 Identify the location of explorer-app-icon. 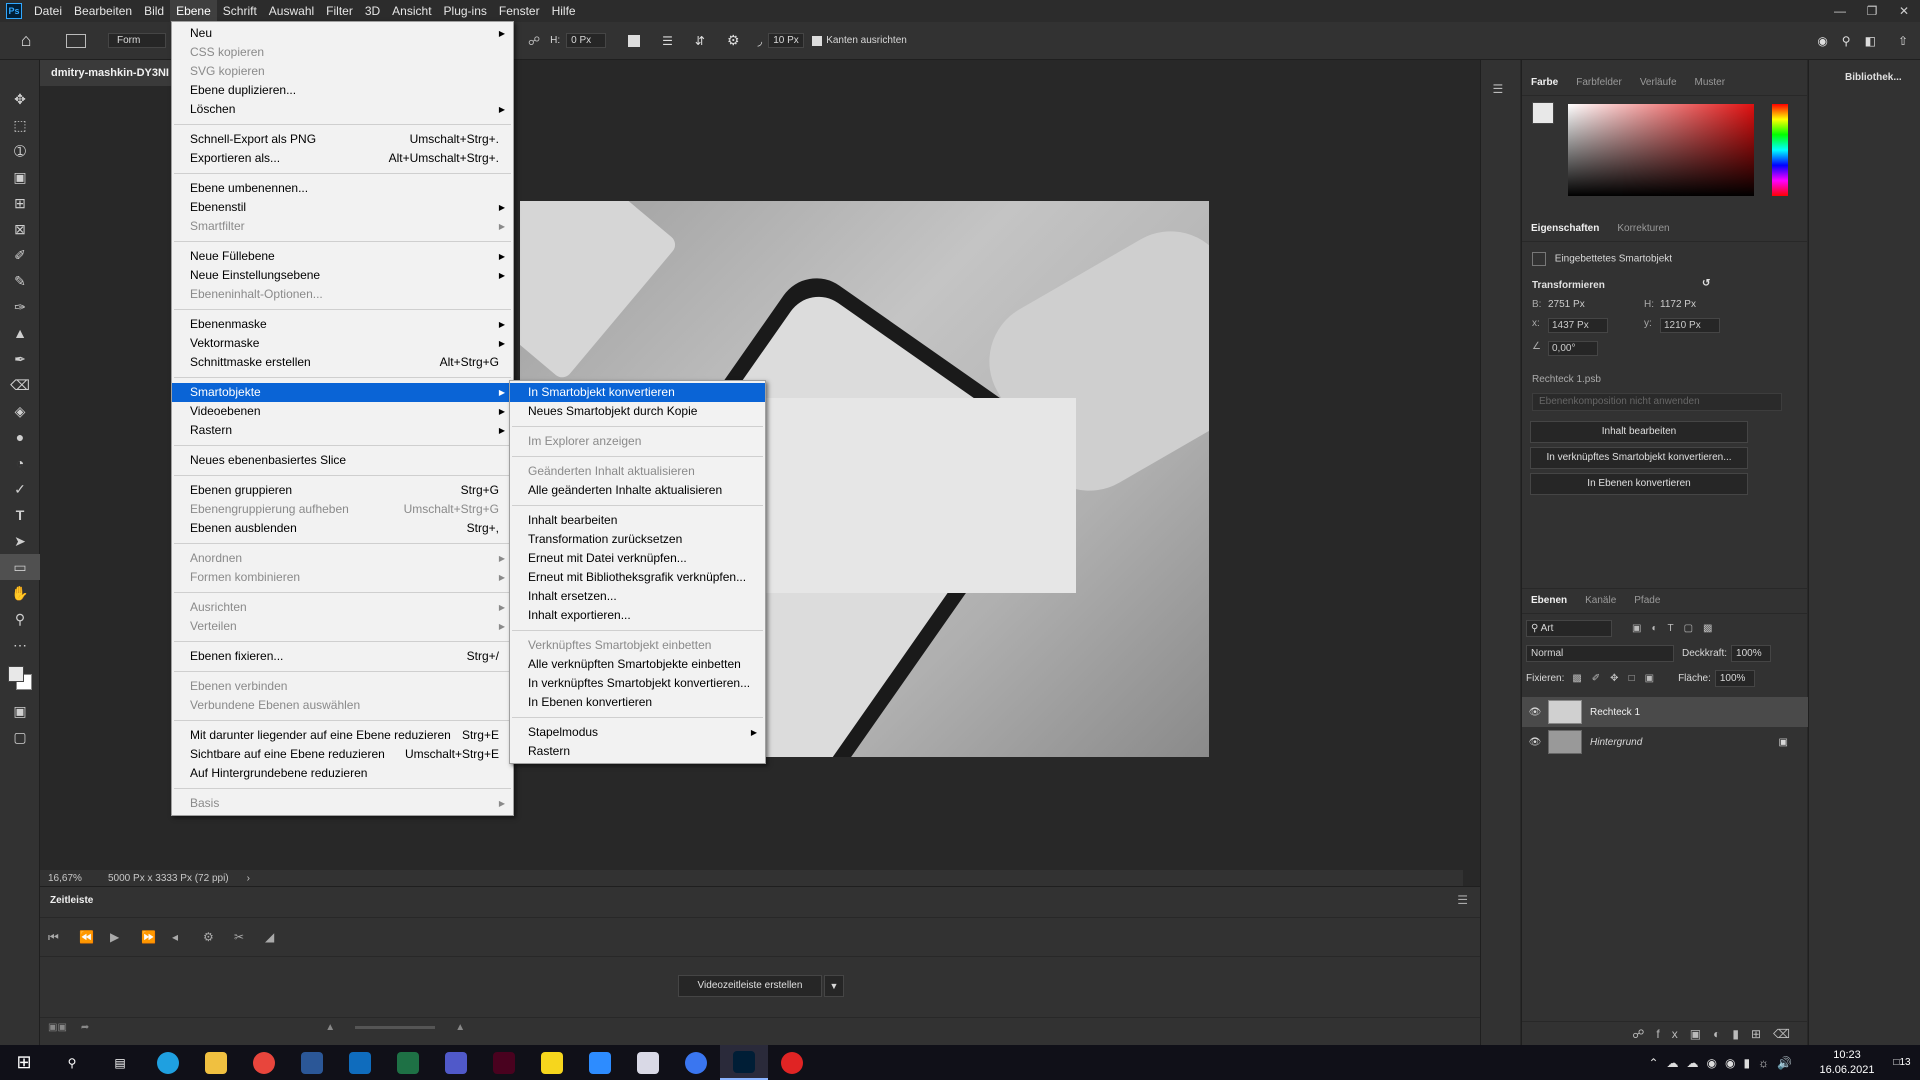
(216, 1062).